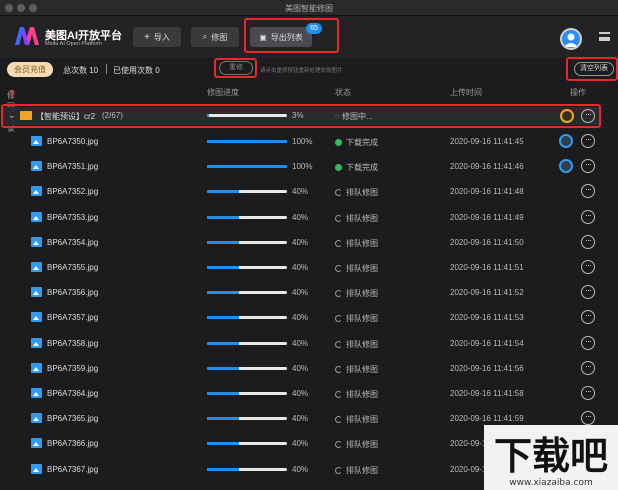  I want to click on file-name: BP6A7359.jpg, so click(73, 368).